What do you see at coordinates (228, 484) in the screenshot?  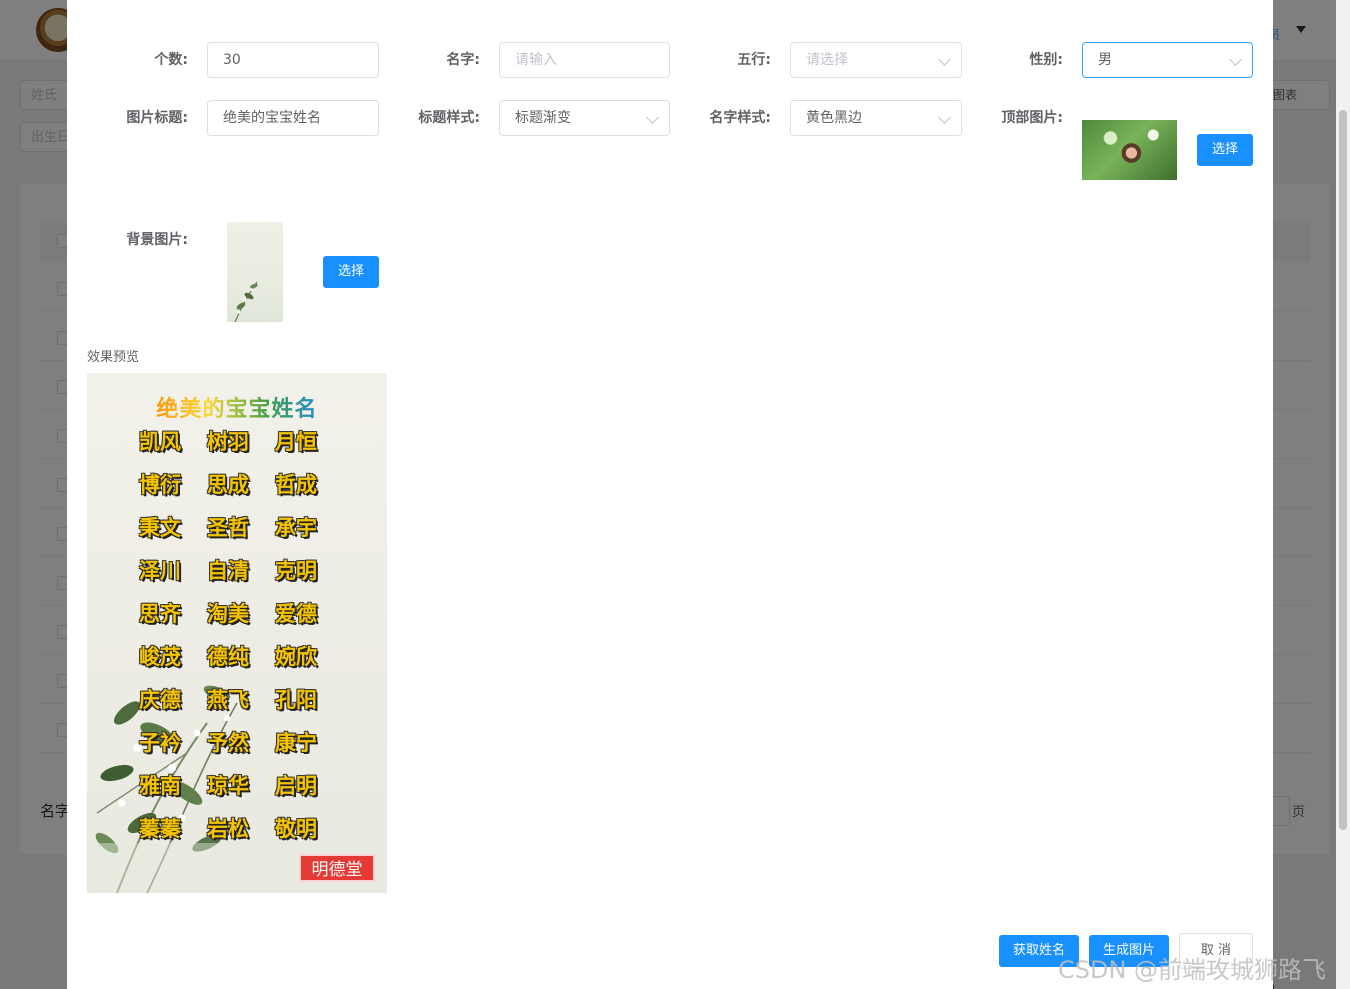 I see `preview-name-item: 思成` at bounding box center [228, 484].